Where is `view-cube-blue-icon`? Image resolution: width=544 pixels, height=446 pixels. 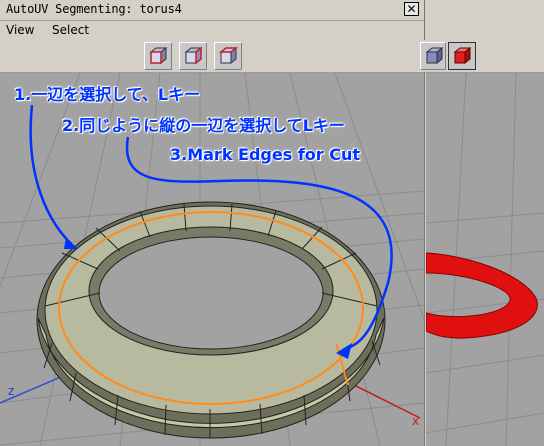 view-cube-blue-icon is located at coordinates (434, 55).